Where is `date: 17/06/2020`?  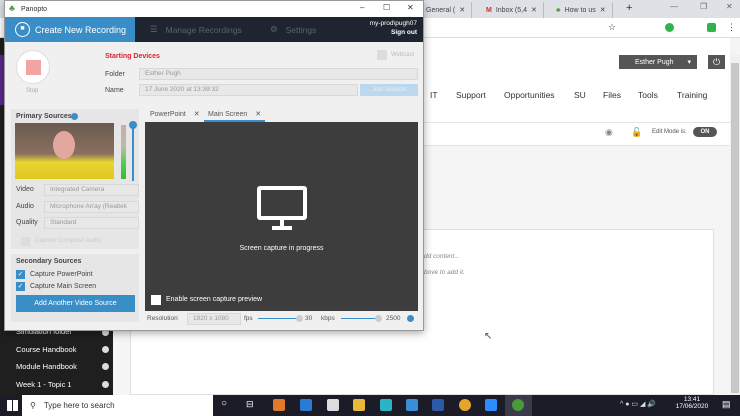 date: 17/06/2020 is located at coordinates (692, 406).